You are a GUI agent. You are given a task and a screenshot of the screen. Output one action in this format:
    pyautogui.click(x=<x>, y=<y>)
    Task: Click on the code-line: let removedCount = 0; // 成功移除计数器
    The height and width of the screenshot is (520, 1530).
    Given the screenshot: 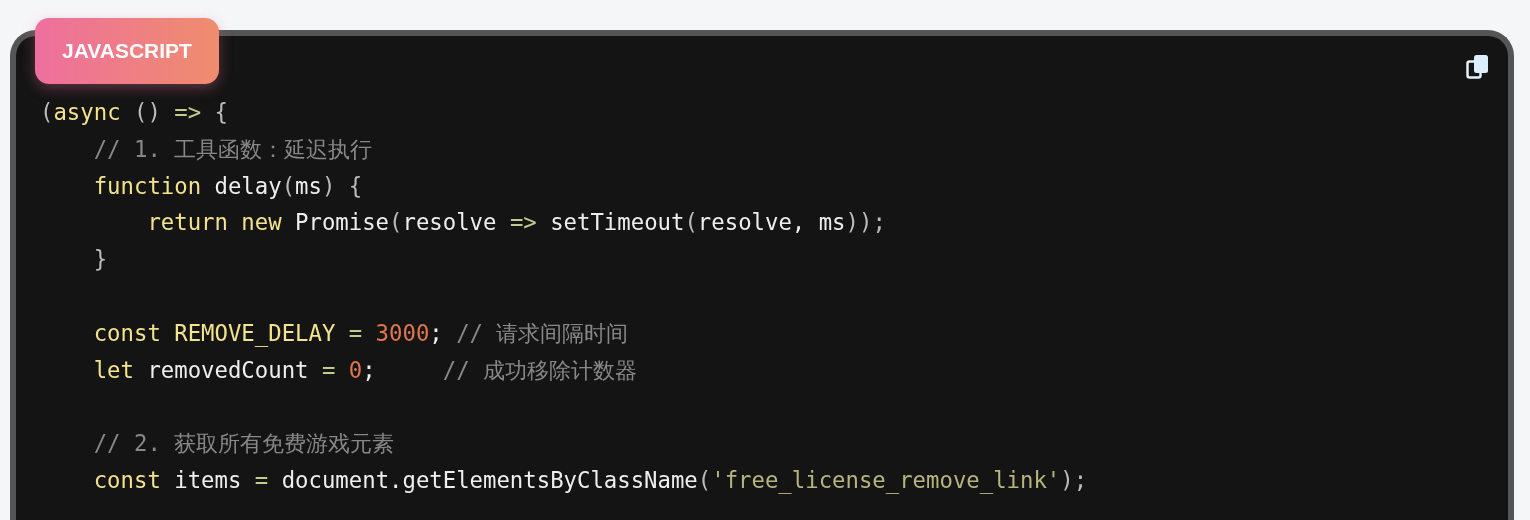 What is the action you would take?
    pyautogui.click(x=365, y=370)
    